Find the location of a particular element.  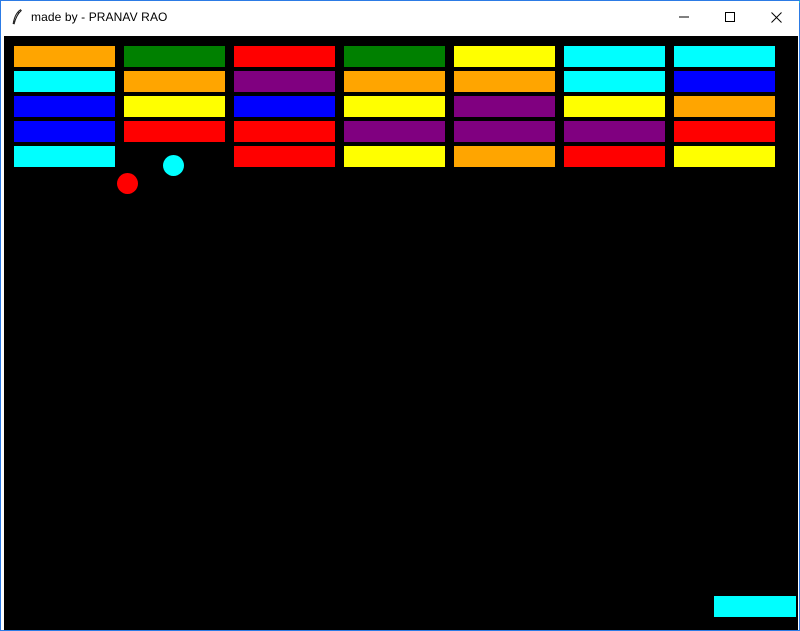

feather-icon is located at coordinates (17, 17).